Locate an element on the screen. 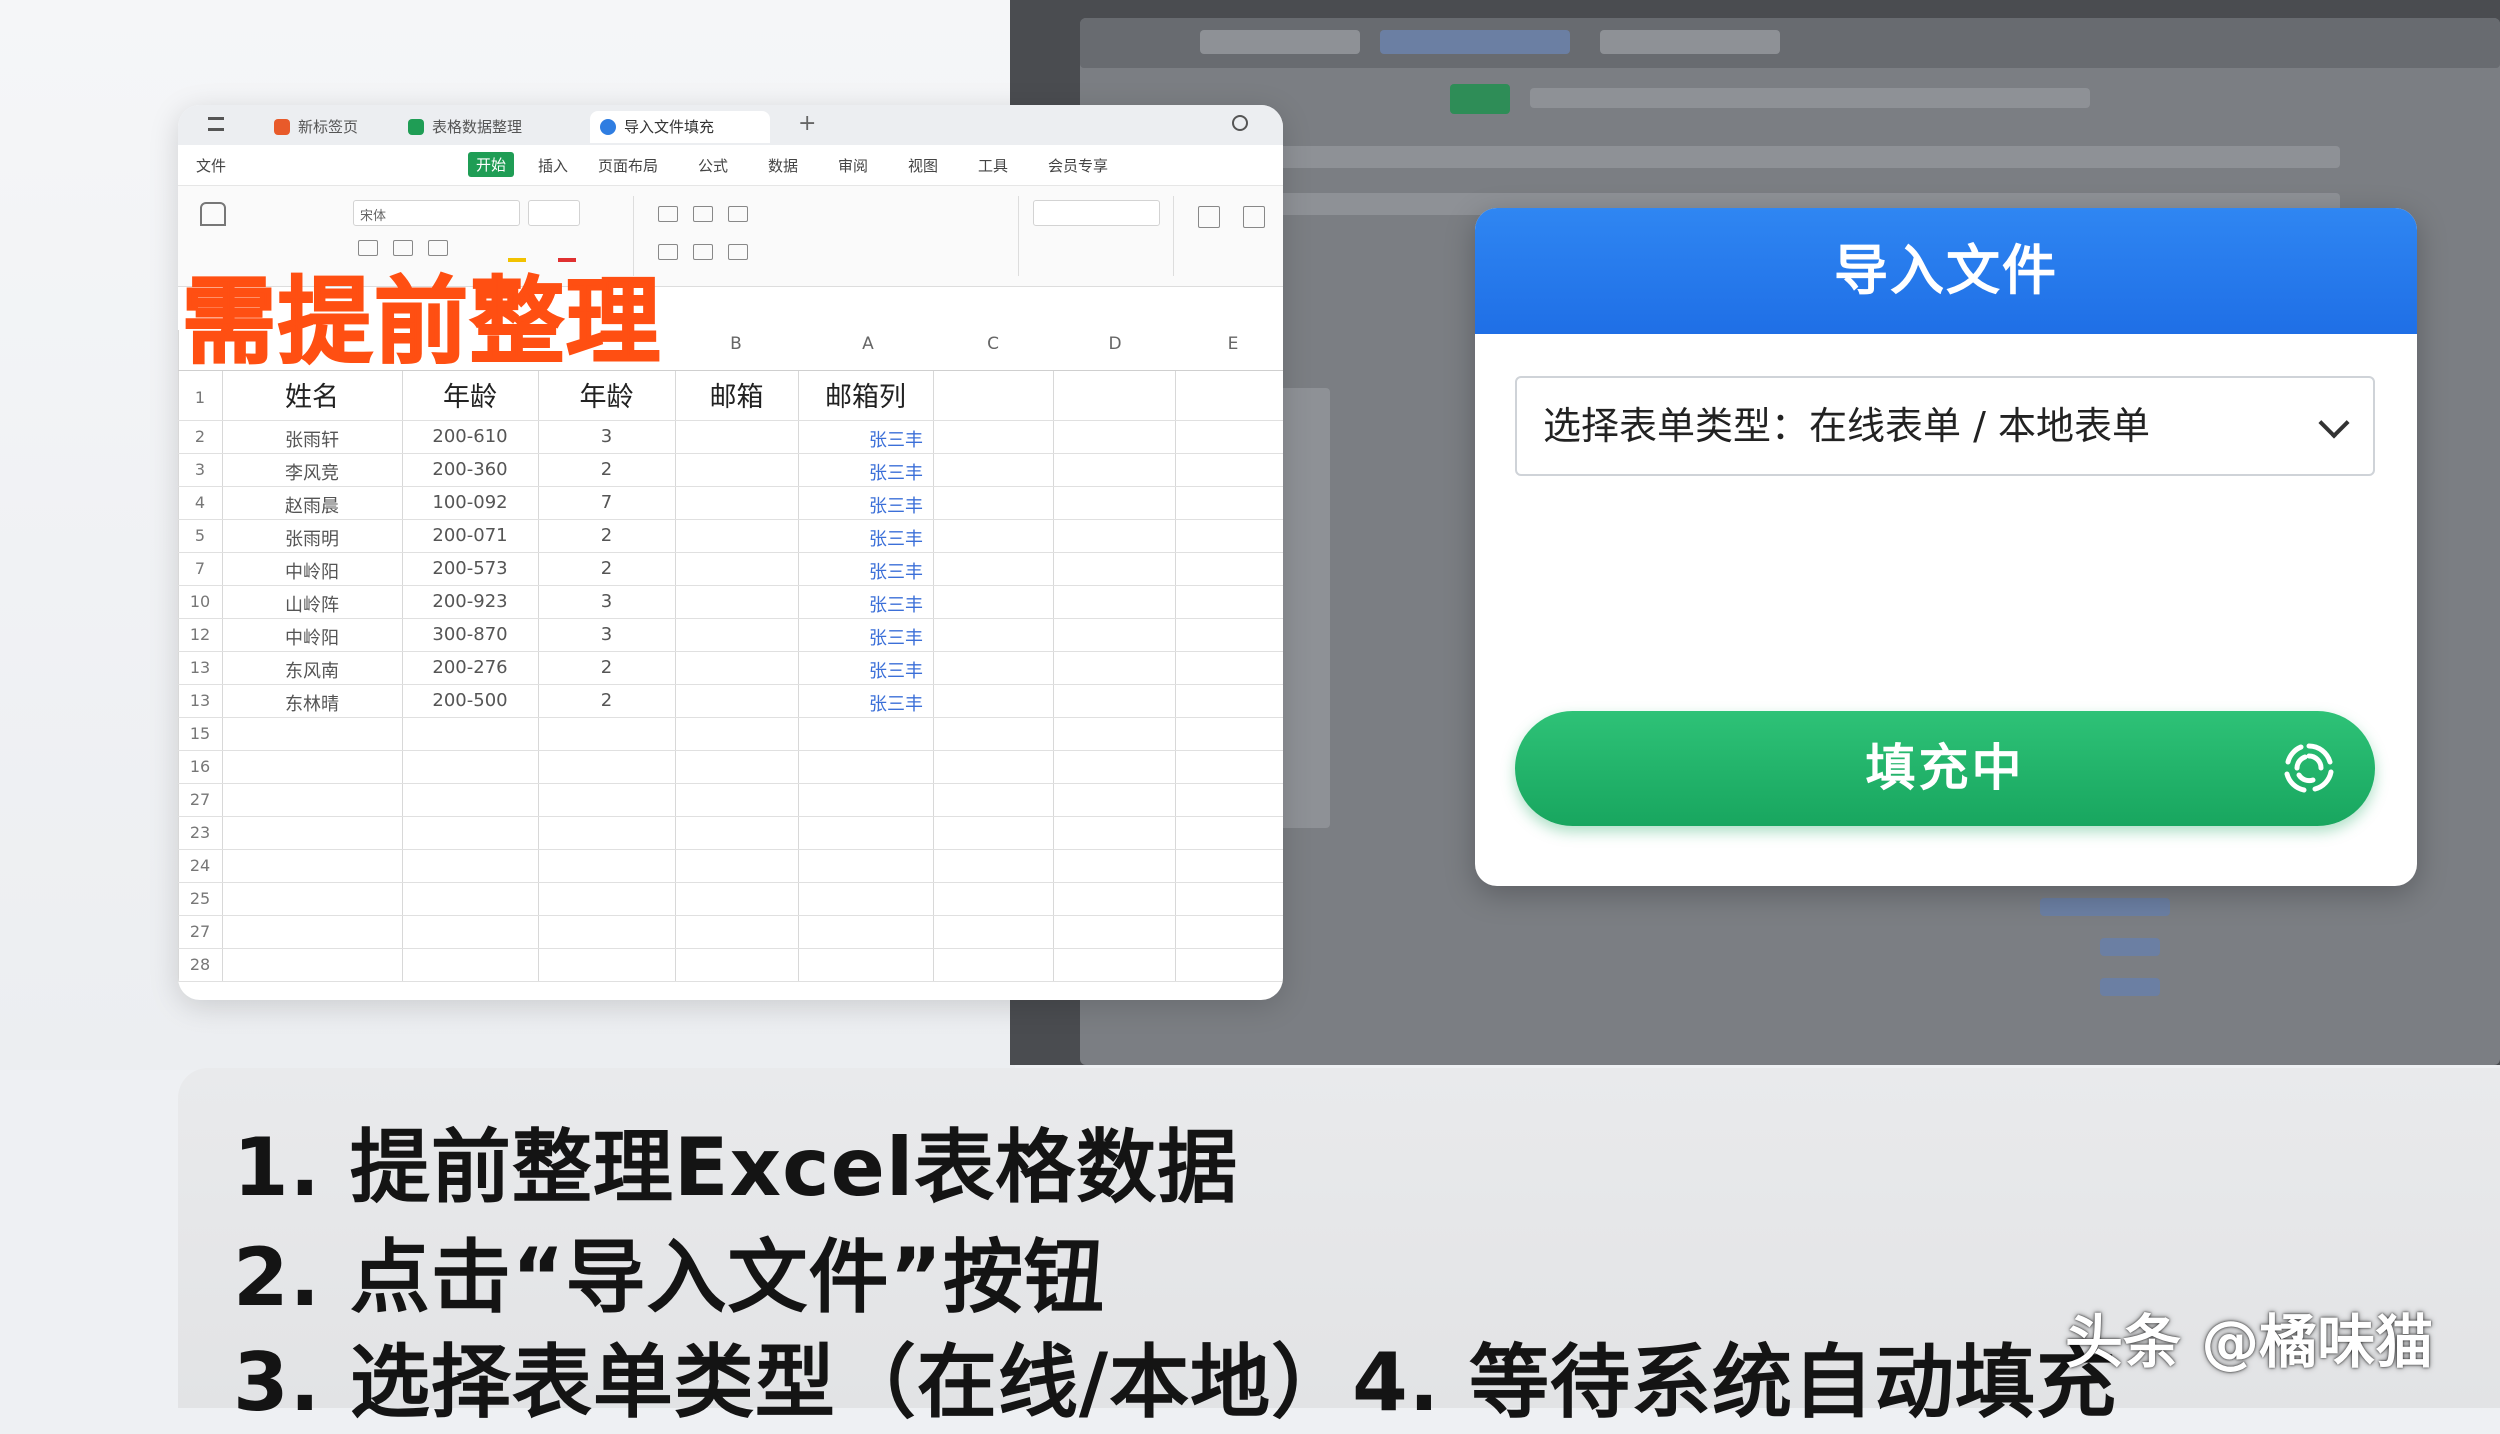 The width and height of the screenshot is (2500, 1434). merge-cells-icon is located at coordinates (703, 252).